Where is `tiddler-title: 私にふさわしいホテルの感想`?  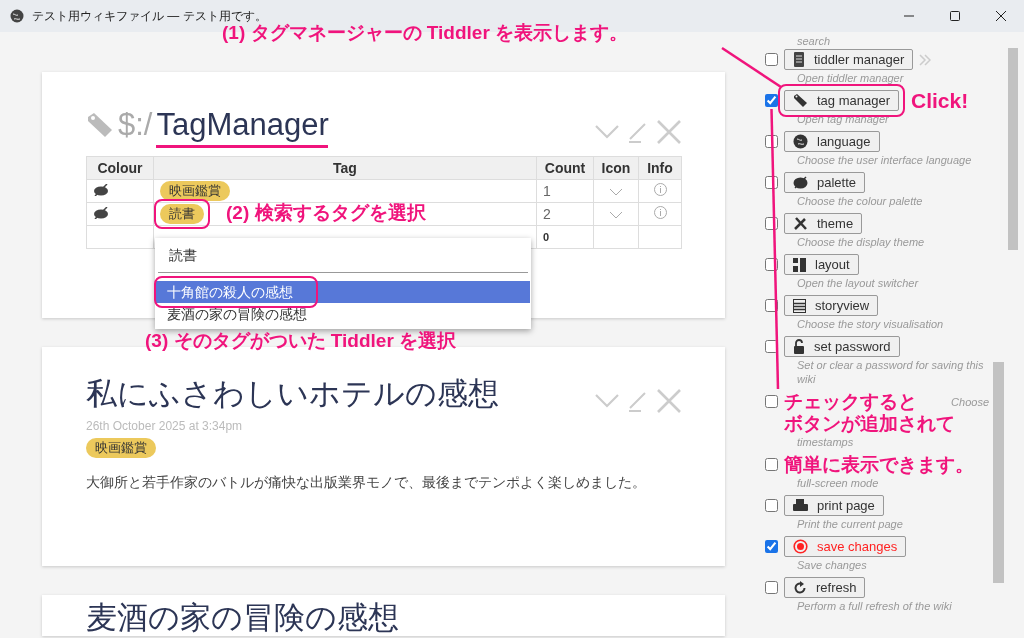 tiddler-title: 私にふさわしいホテルの感想 is located at coordinates (292, 394).